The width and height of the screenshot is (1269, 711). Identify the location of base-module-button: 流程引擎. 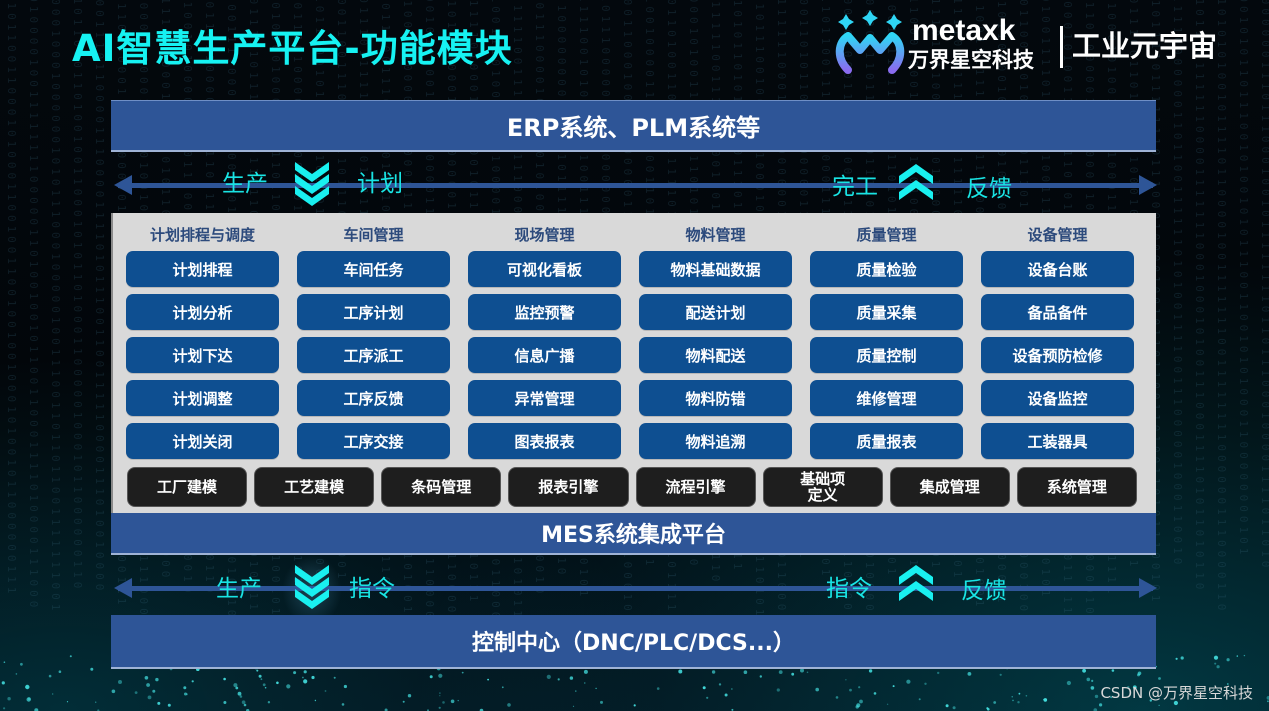
(695, 487).